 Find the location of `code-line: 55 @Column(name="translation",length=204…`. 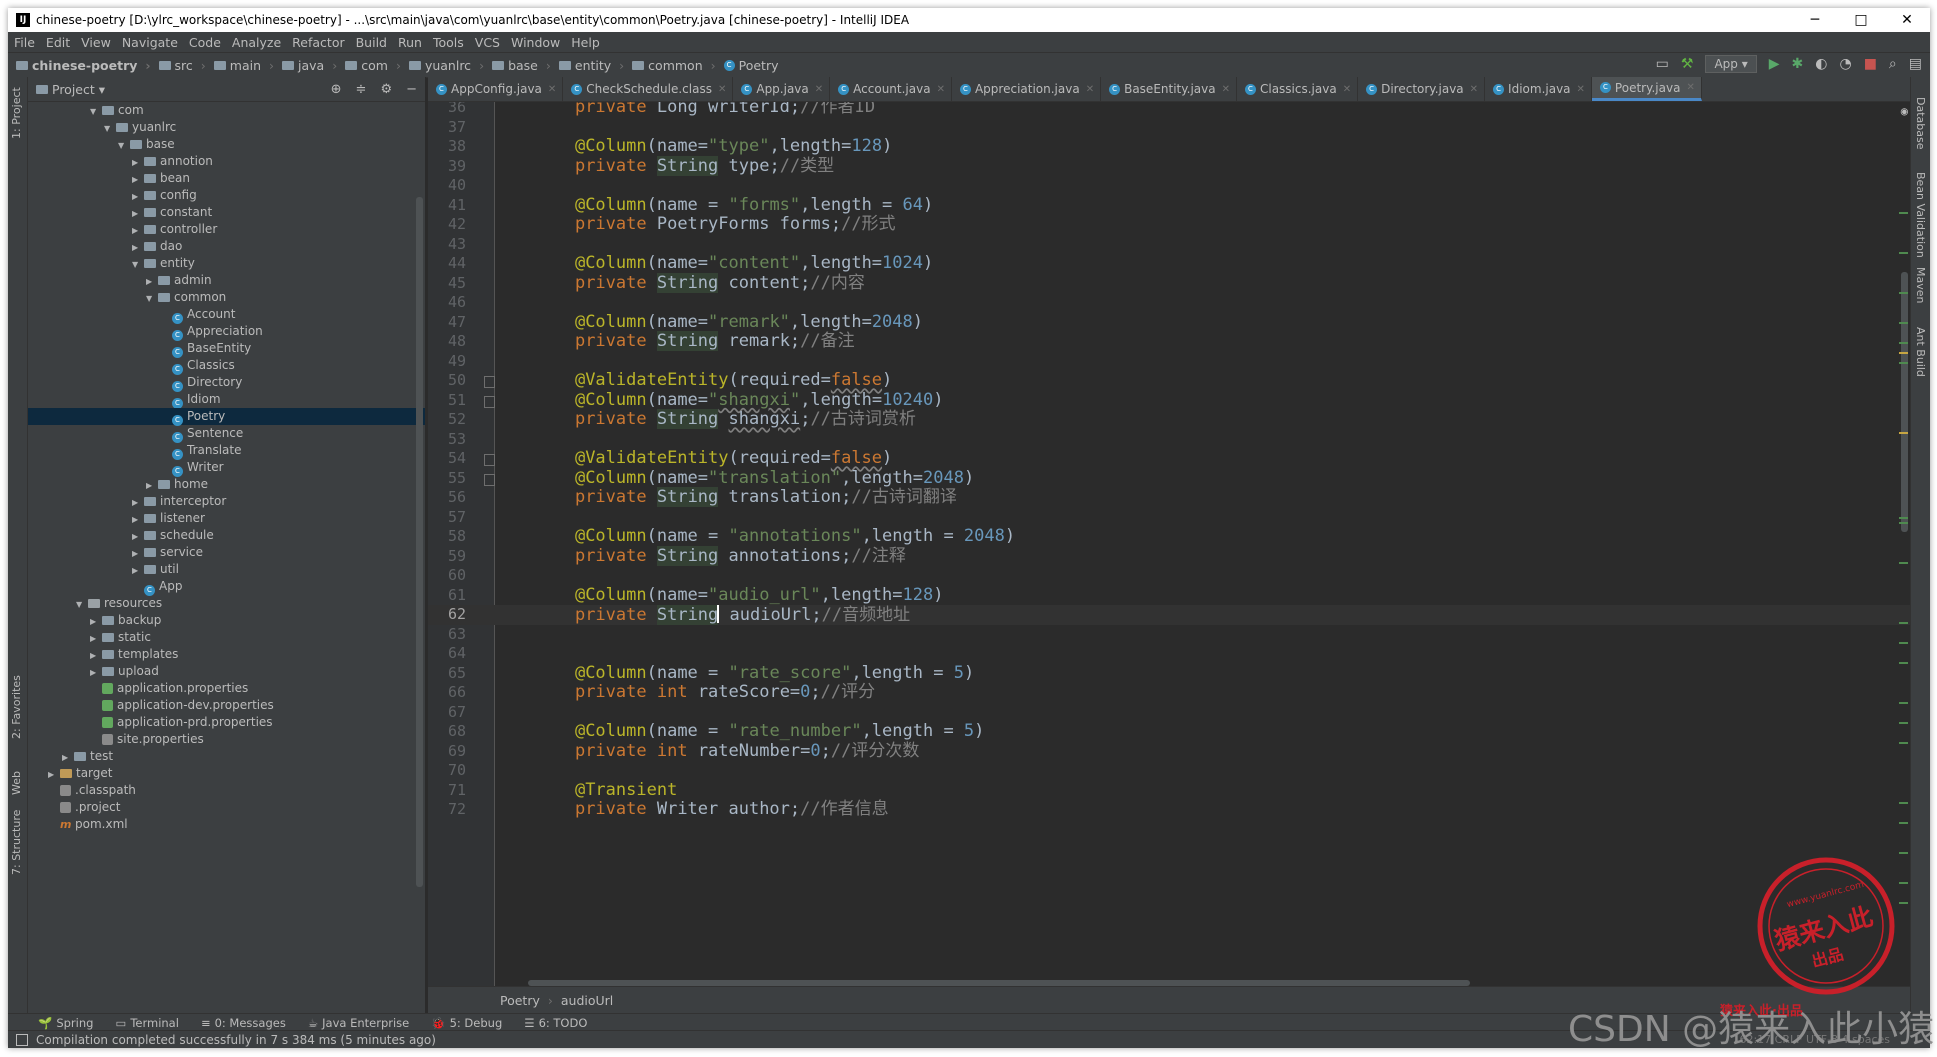

code-line: 55 @Column(name="translation",length=204… is located at coordinates (1169, 478).